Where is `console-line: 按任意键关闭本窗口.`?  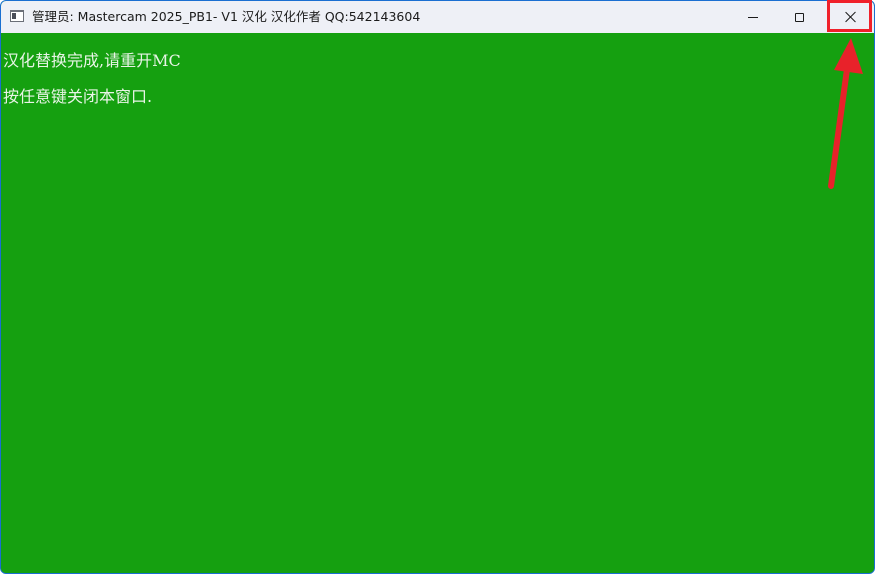
console-line: 按任意键关闭本窗口. is located at coordinates (78, 96).